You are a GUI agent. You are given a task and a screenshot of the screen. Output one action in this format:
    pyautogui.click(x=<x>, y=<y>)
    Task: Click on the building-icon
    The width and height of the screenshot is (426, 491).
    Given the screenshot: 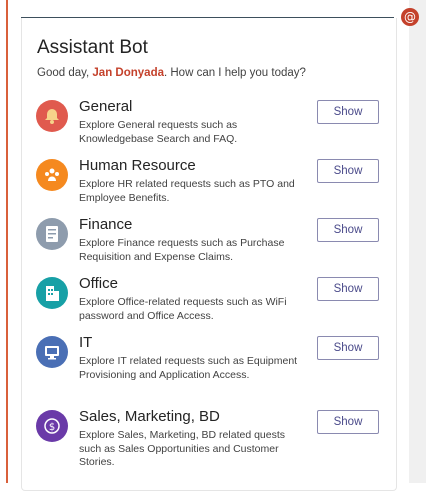 What is the action you would take?
    pyautogui.click(x=52, y=293)
    